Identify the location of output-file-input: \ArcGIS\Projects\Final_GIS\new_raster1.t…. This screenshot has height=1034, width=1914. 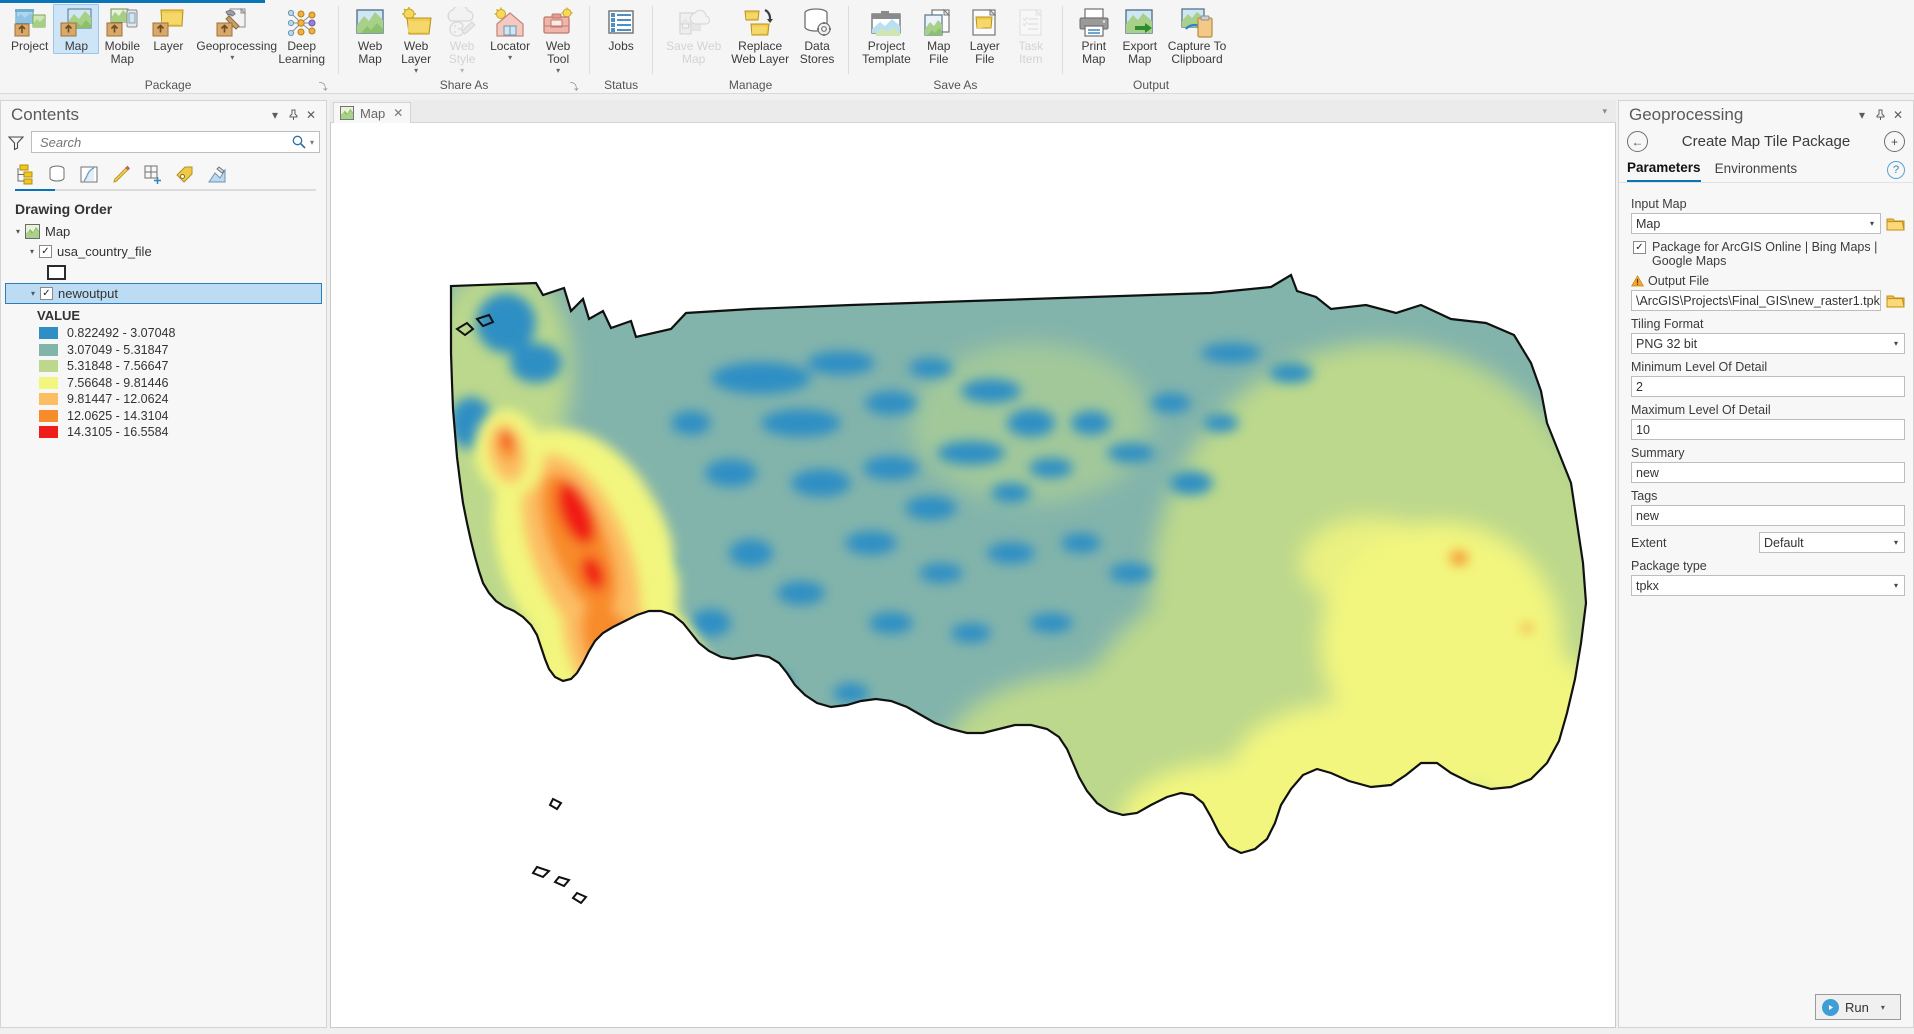
(1756, 300).